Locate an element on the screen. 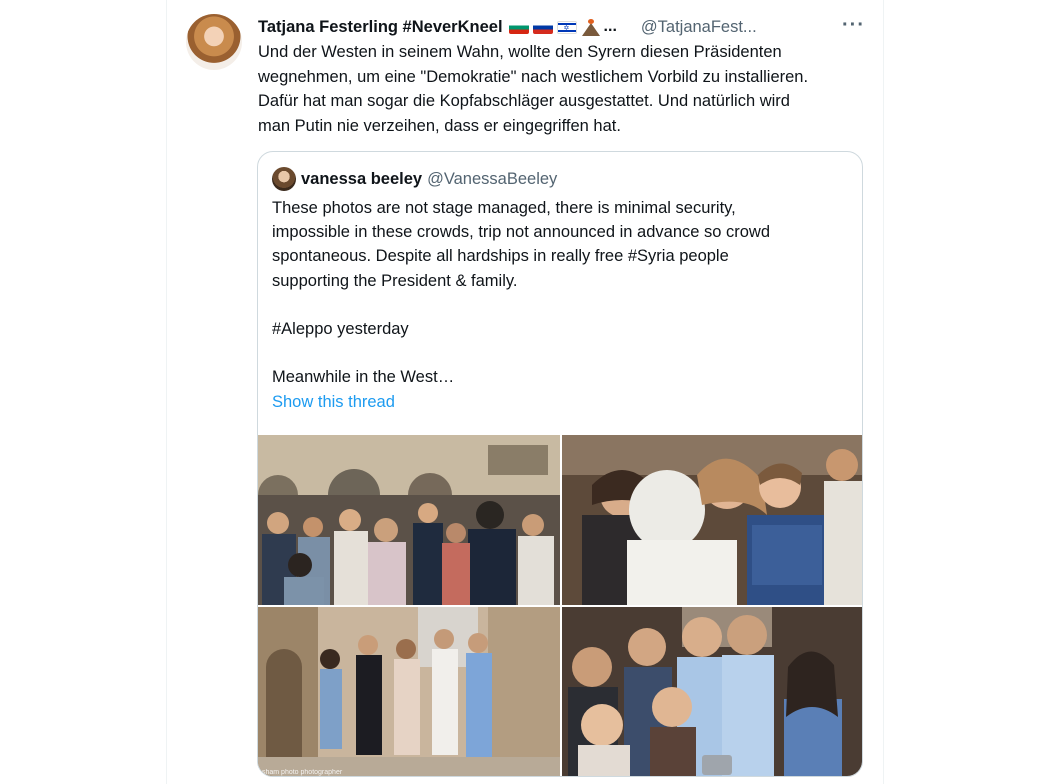 Image resolution: width=1050 pixels, height=784 pixels. author-name: Tatjana Festerling #NeverKneel is located at coordinates (380, 27).